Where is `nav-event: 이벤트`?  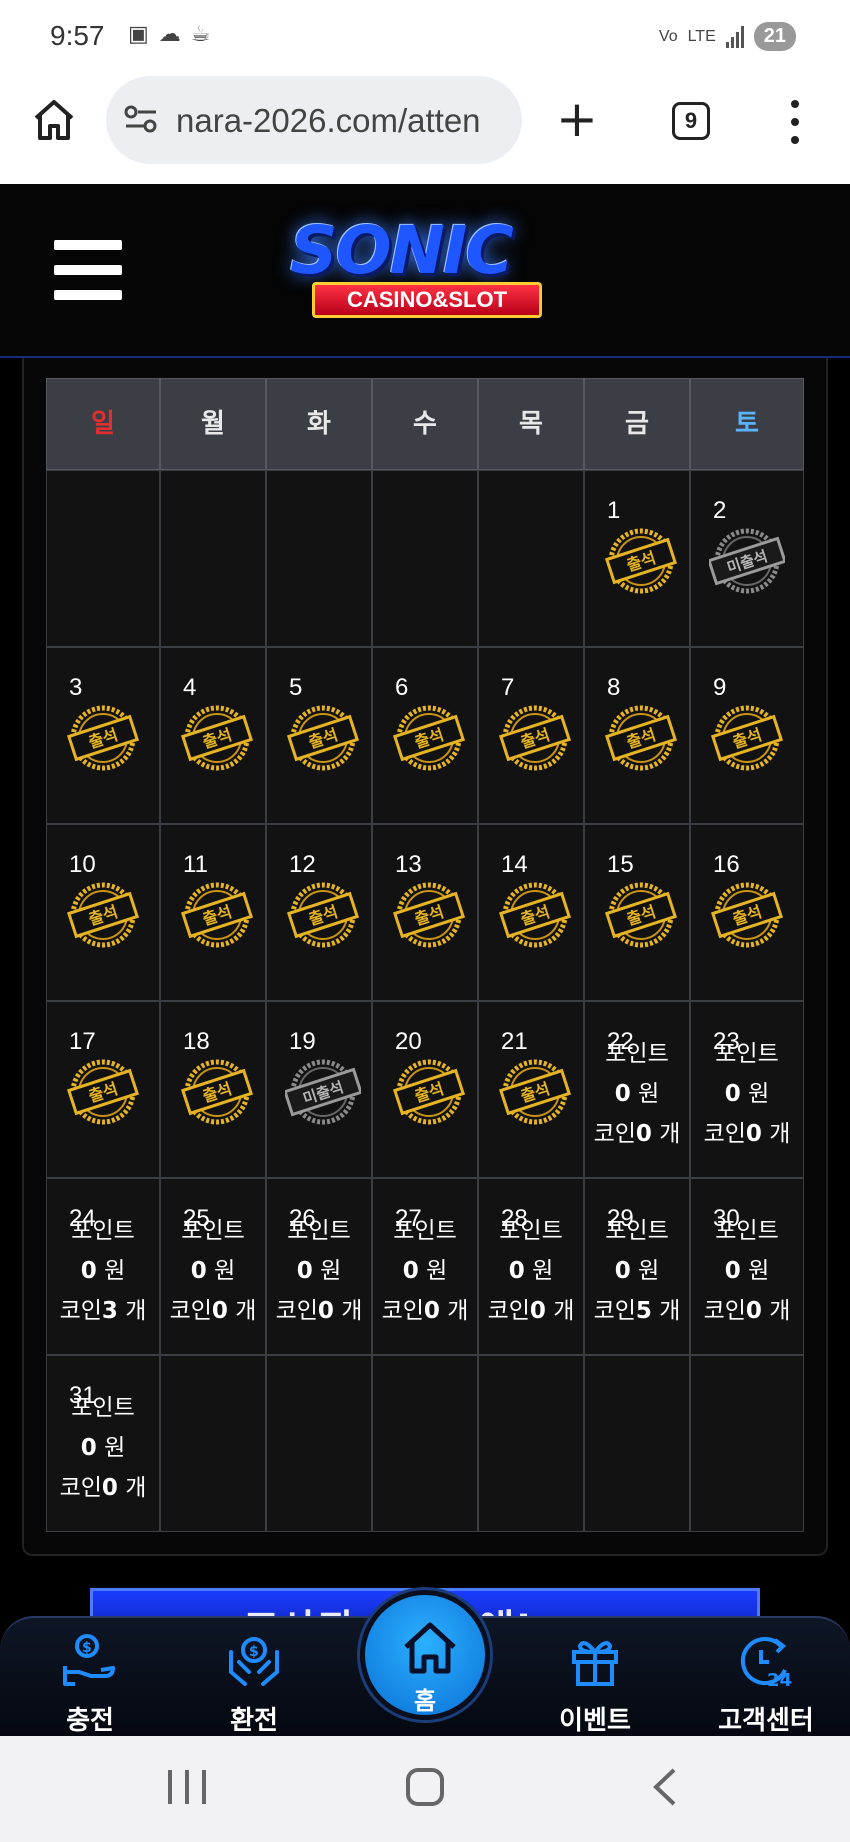
nav-event: 이벤트 is located at coordinates (595, 1683).